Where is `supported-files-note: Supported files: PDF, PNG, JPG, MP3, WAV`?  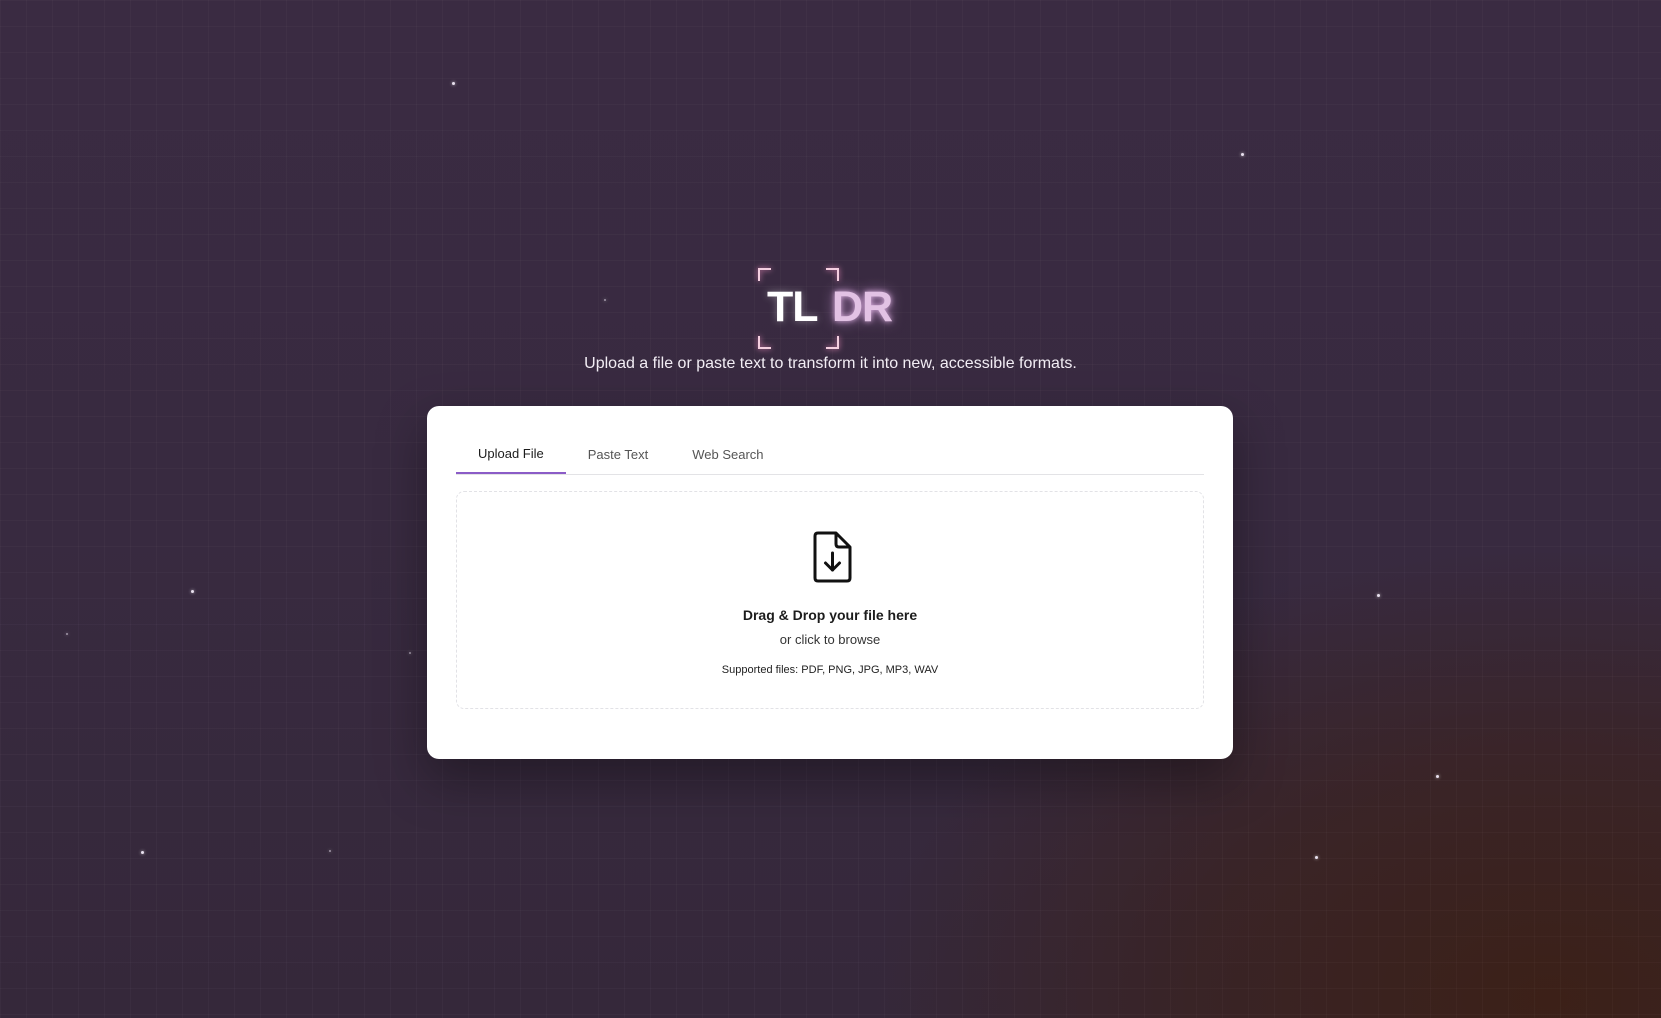 supported-files-note: Supported files: PDF, PNG, JPG, MP3, WAV is located at coordinates (830, 670).